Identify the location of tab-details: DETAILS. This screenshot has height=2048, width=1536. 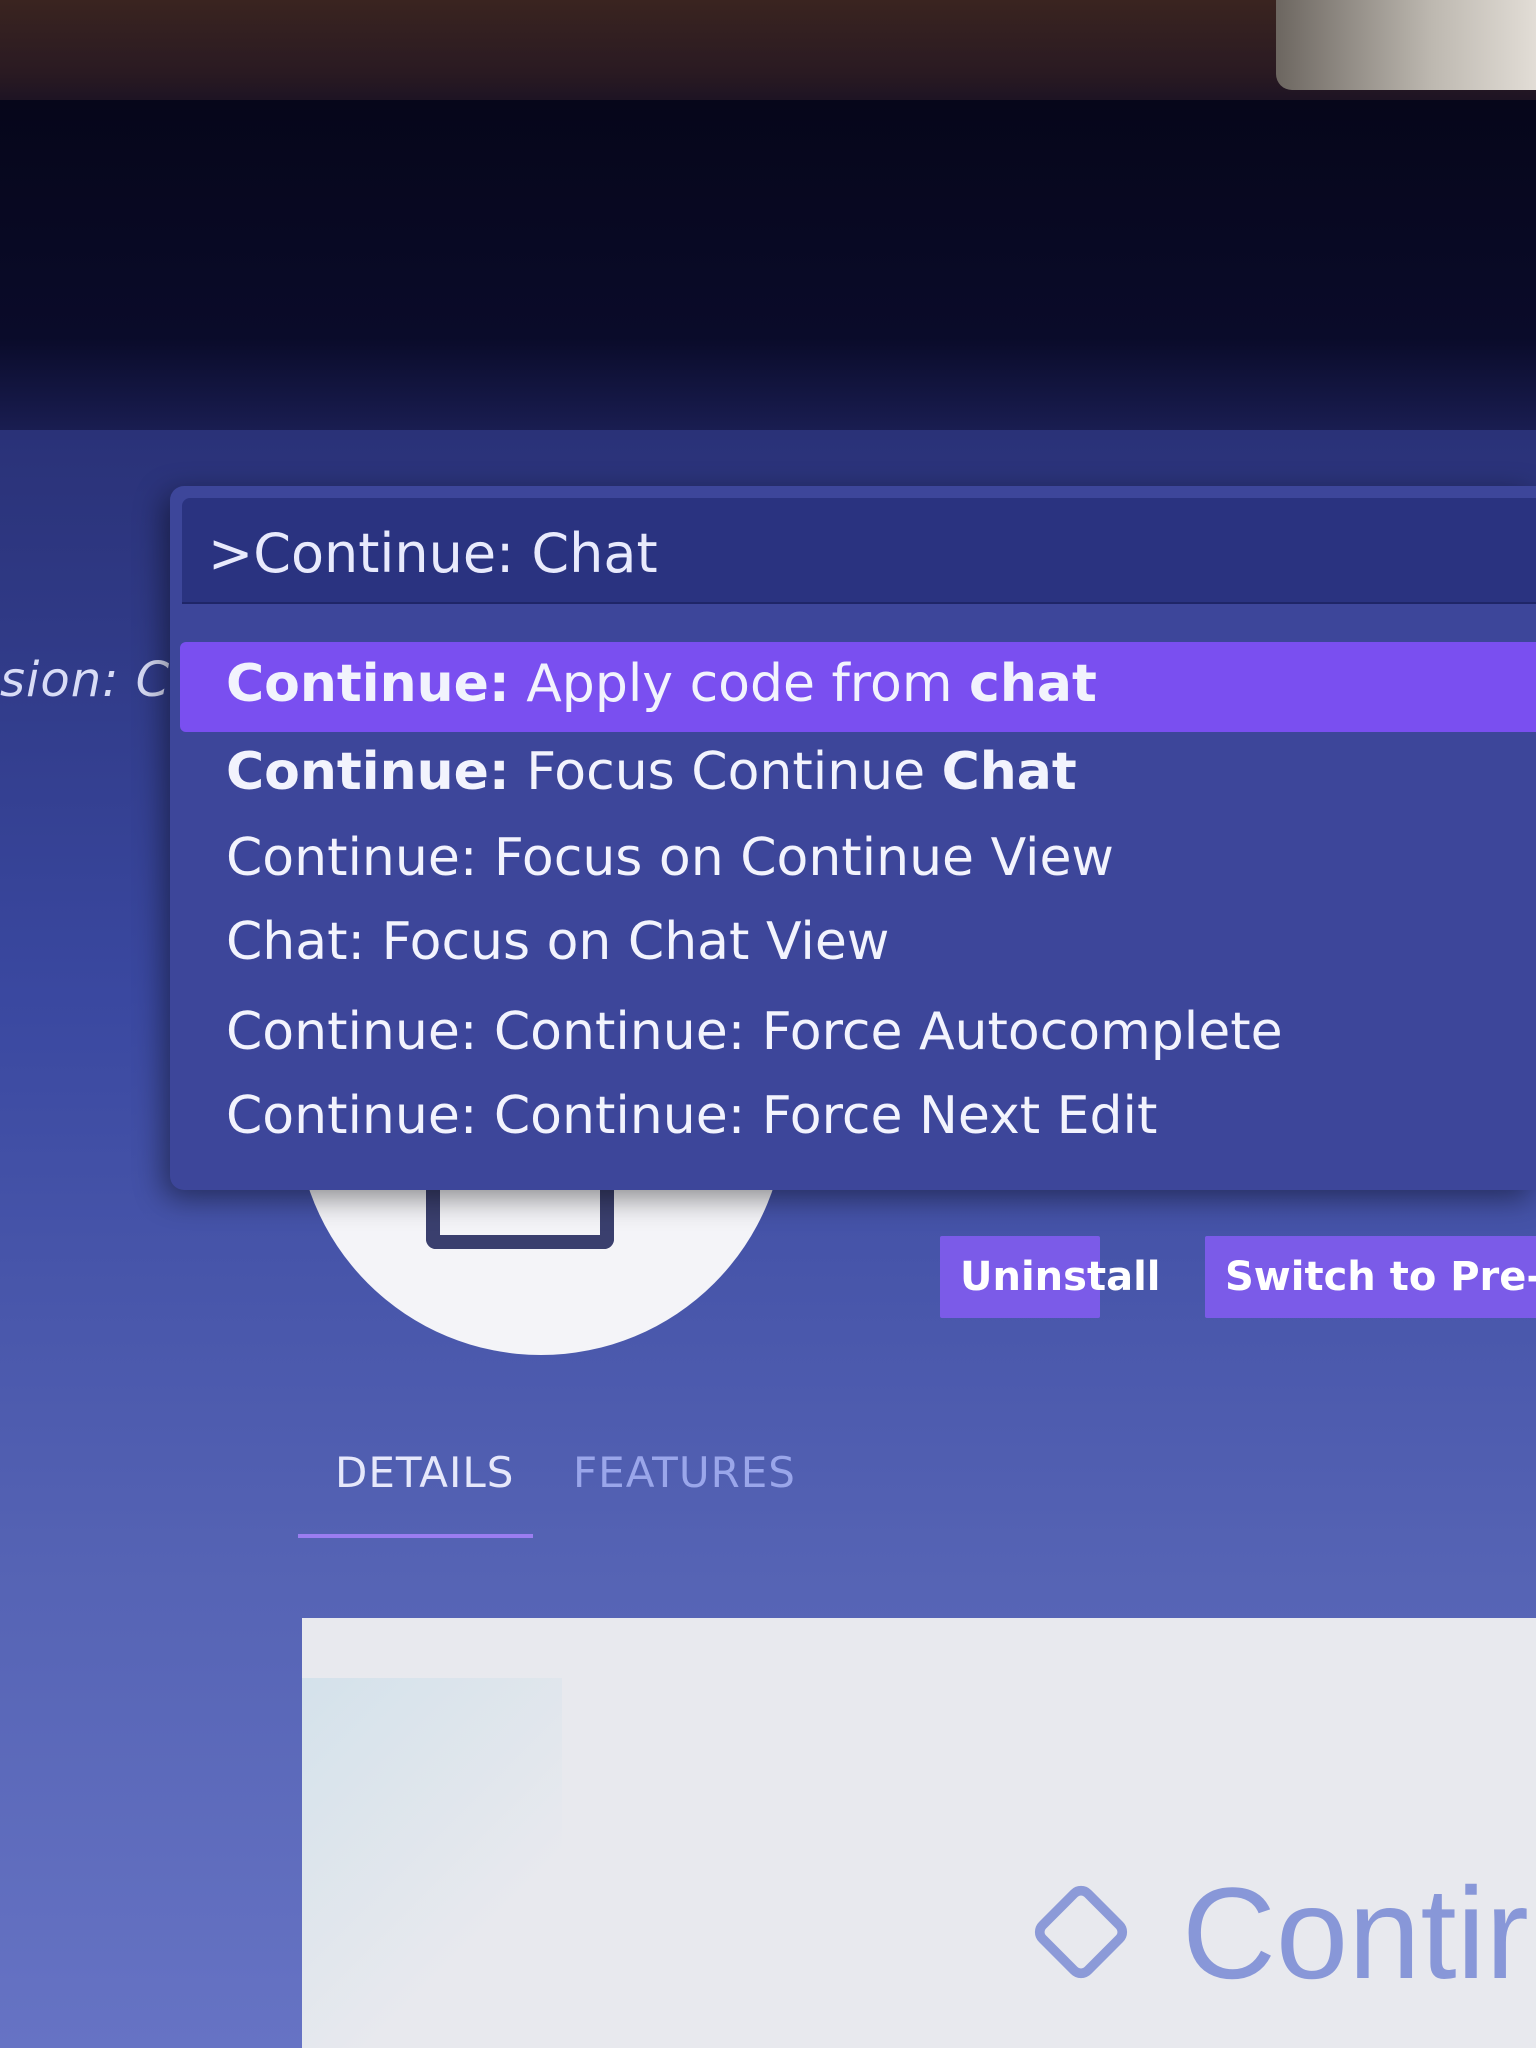
(424, 1472).